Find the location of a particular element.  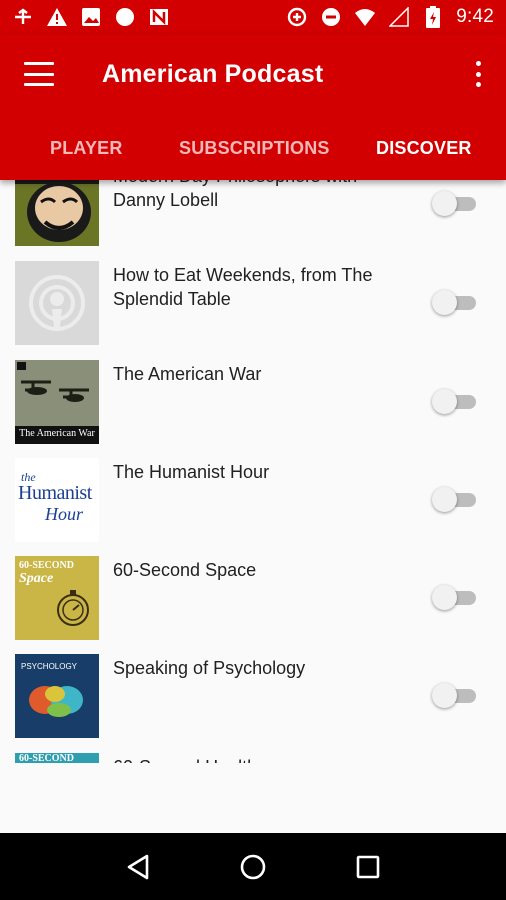

podcast-title: Speaking of Psychology is located at coordinates (209, 668).